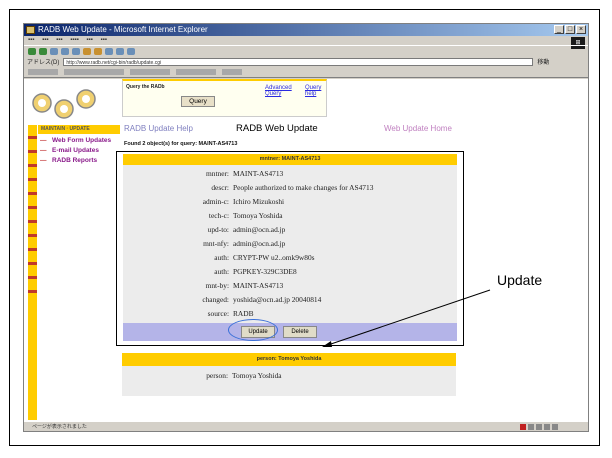 This screenshot has height=458, width=612. Describe the element at coordinates (406, 318) in the screenshot. I see `annotation-arrow` at that location.